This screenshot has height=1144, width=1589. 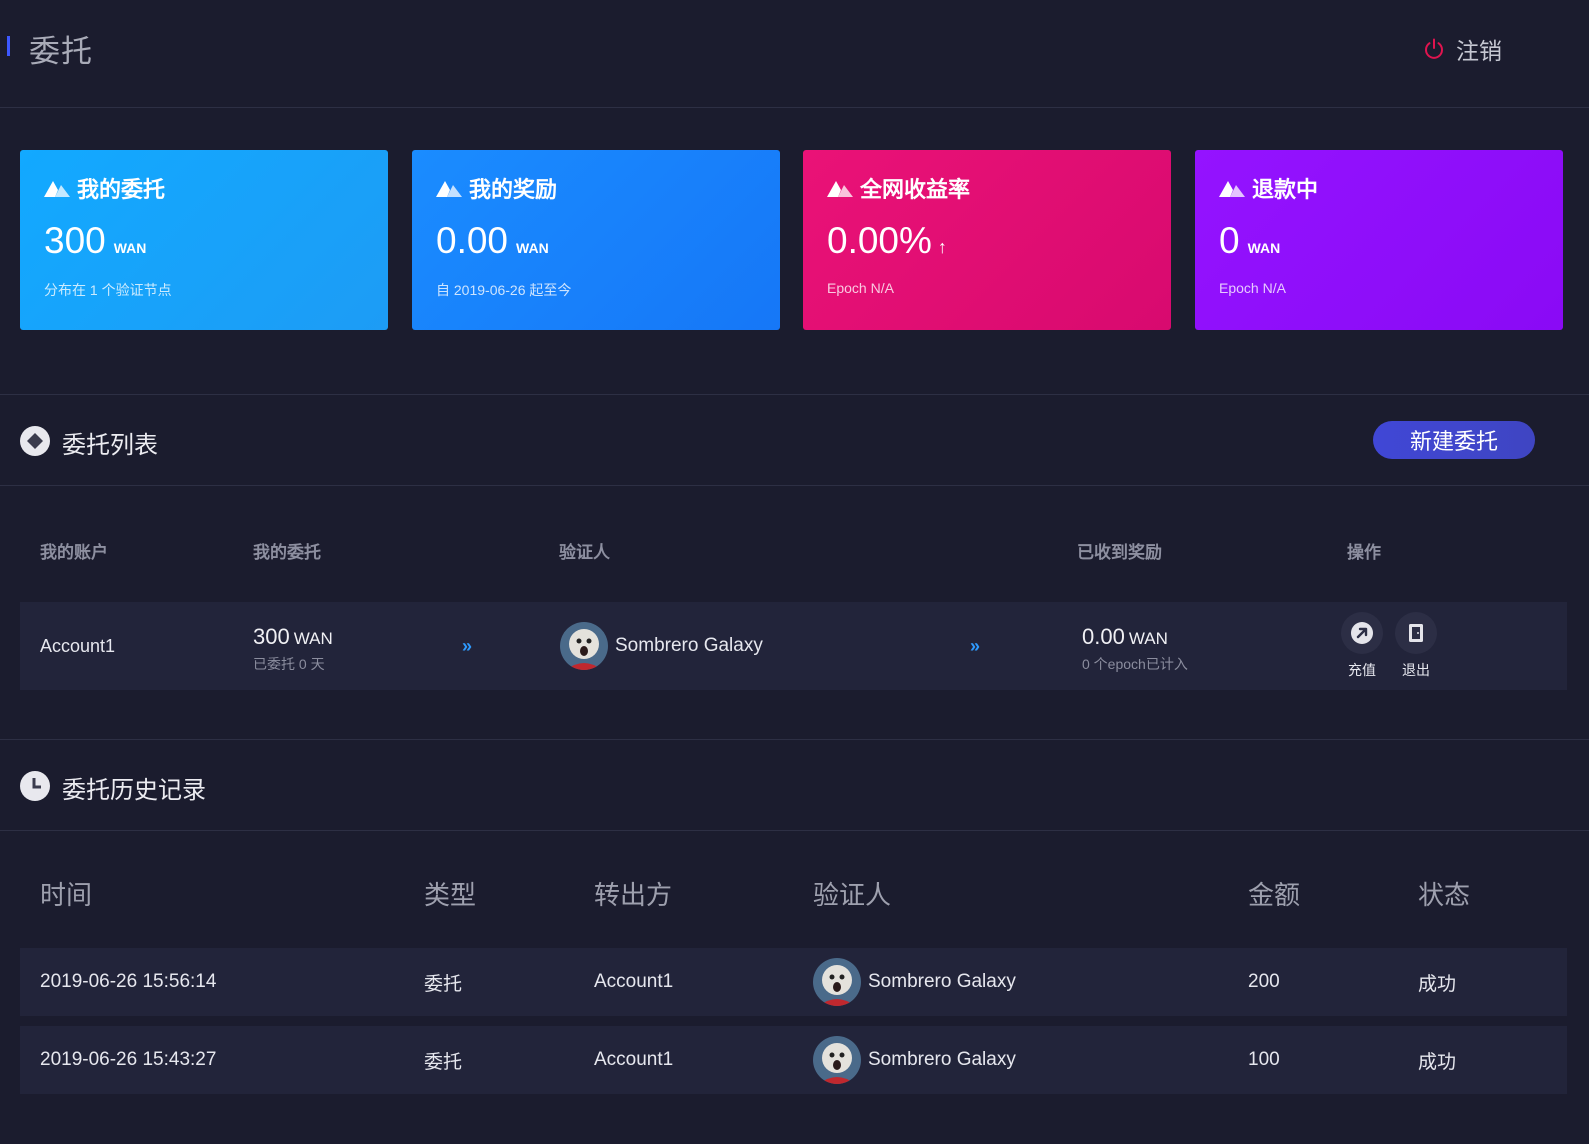 I want to click on reward-unit: WAN, so click(x=1148, y=638).